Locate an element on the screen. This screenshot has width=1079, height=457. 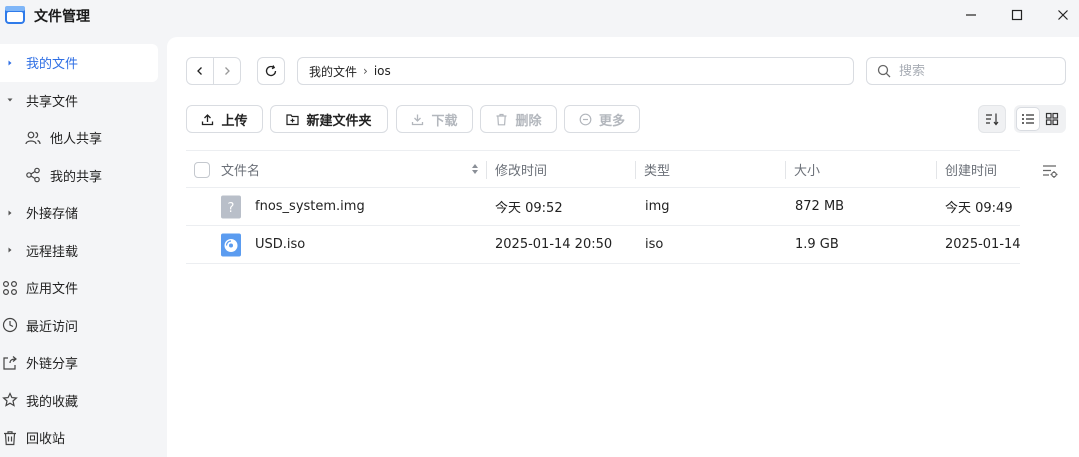
column-header-mtime: 修改时间 is located at coordinates (561, 169).